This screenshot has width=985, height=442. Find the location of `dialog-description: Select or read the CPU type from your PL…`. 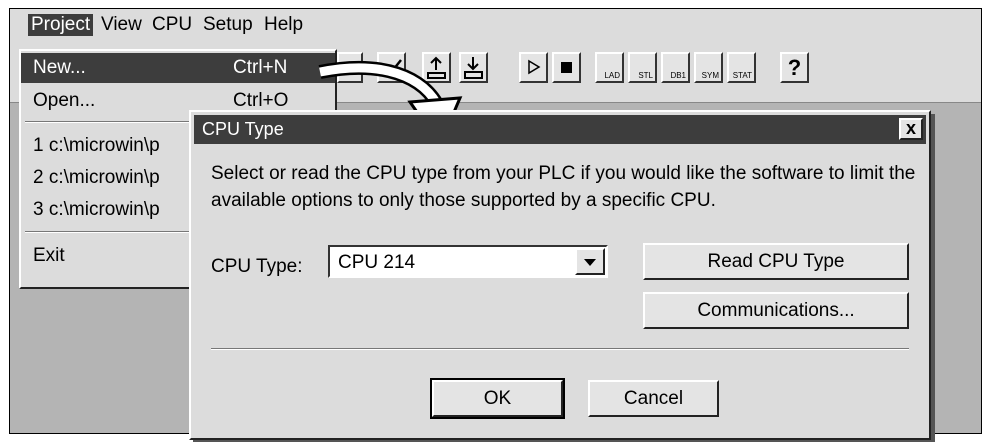

dialog-description: Select or read the CPU type from your PL… is located at coordinates (563, 187).